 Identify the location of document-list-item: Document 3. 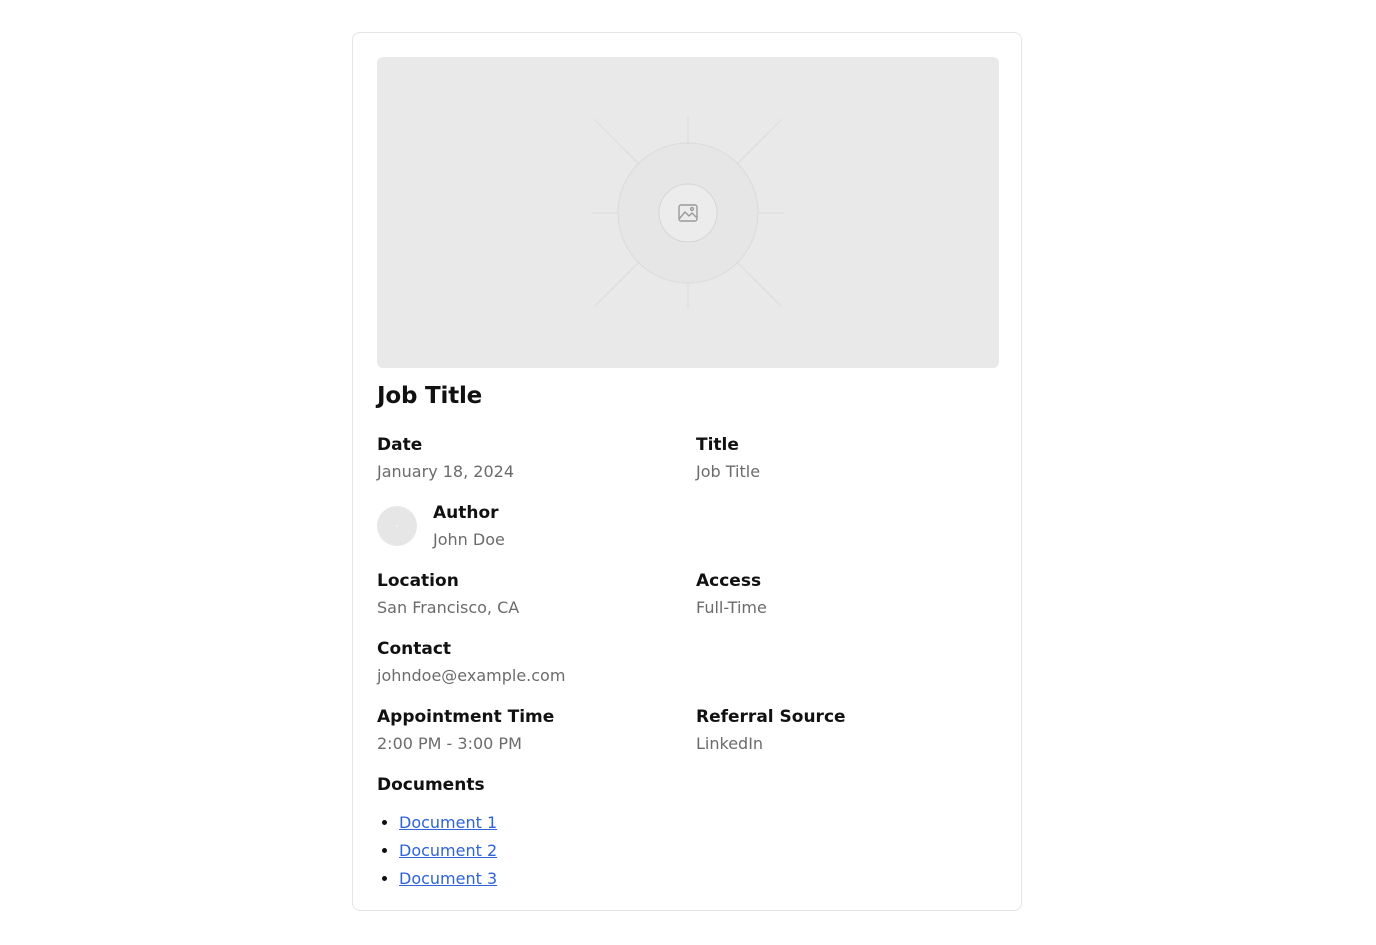
(448, 879).